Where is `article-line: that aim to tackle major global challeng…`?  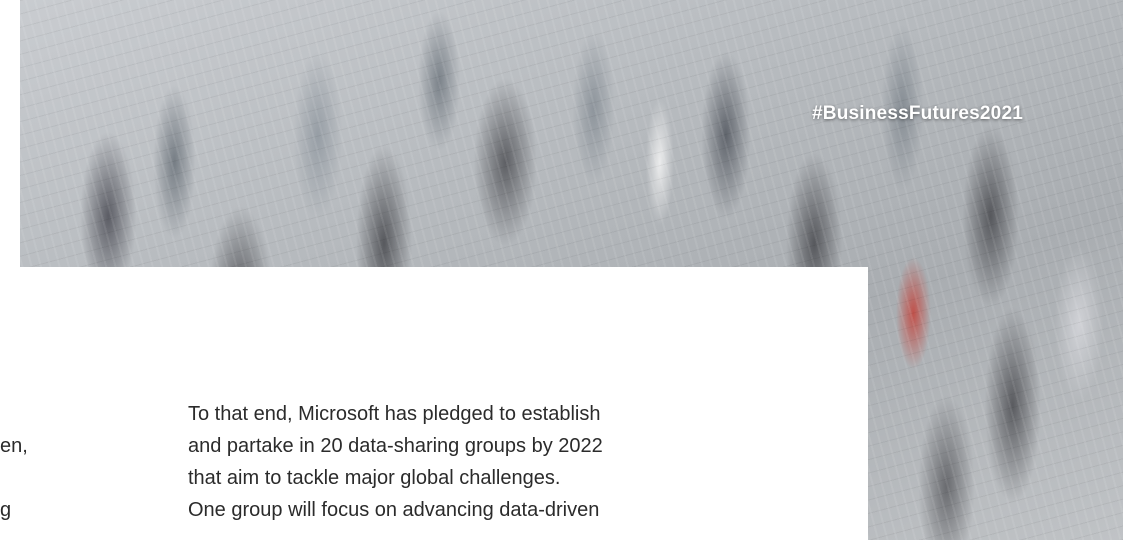 article-line: that aim to tackle major global challeng… is located at coordinates (374, 478).